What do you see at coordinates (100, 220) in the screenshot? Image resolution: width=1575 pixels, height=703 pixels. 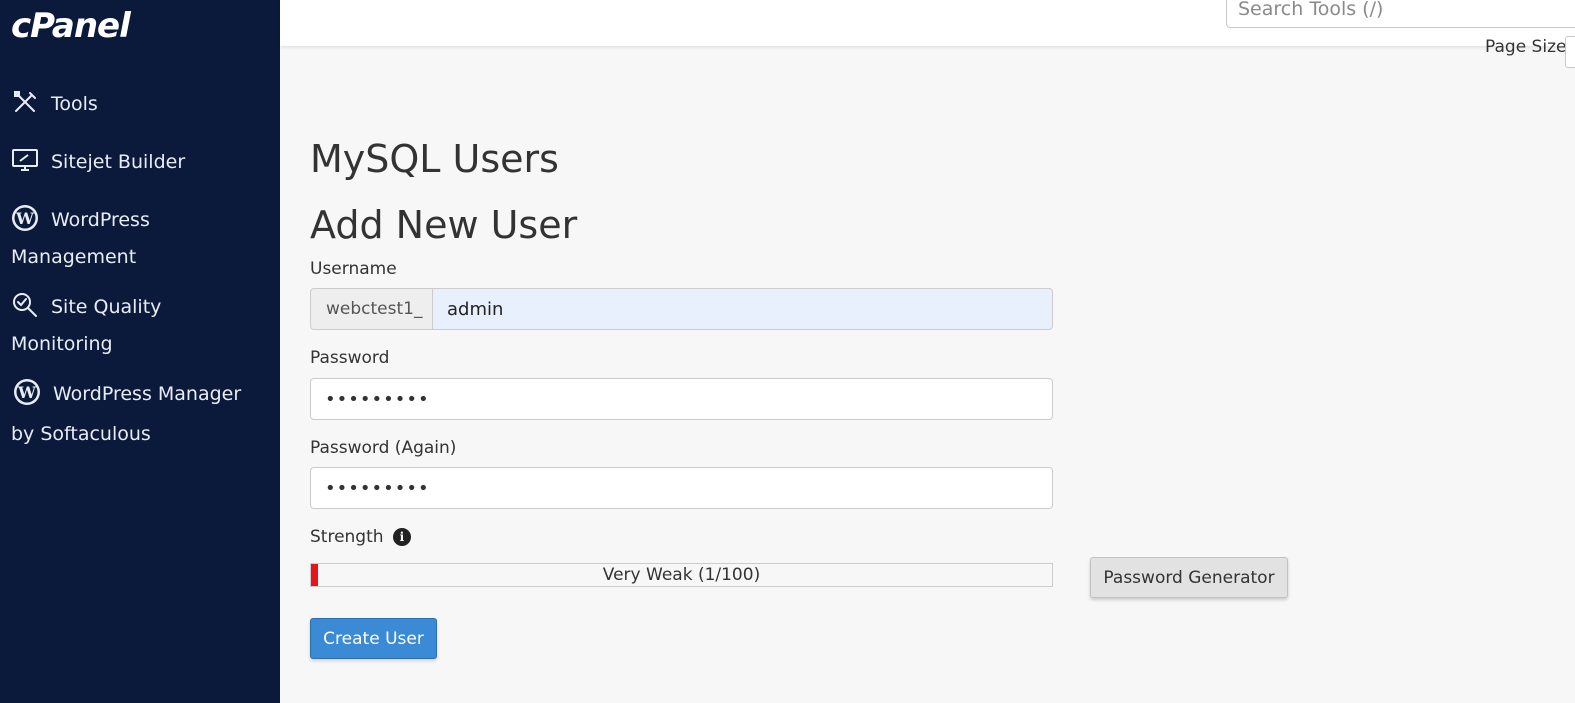 I see `sidebar-item-label: WordPress` at bounding box center [100, 220].